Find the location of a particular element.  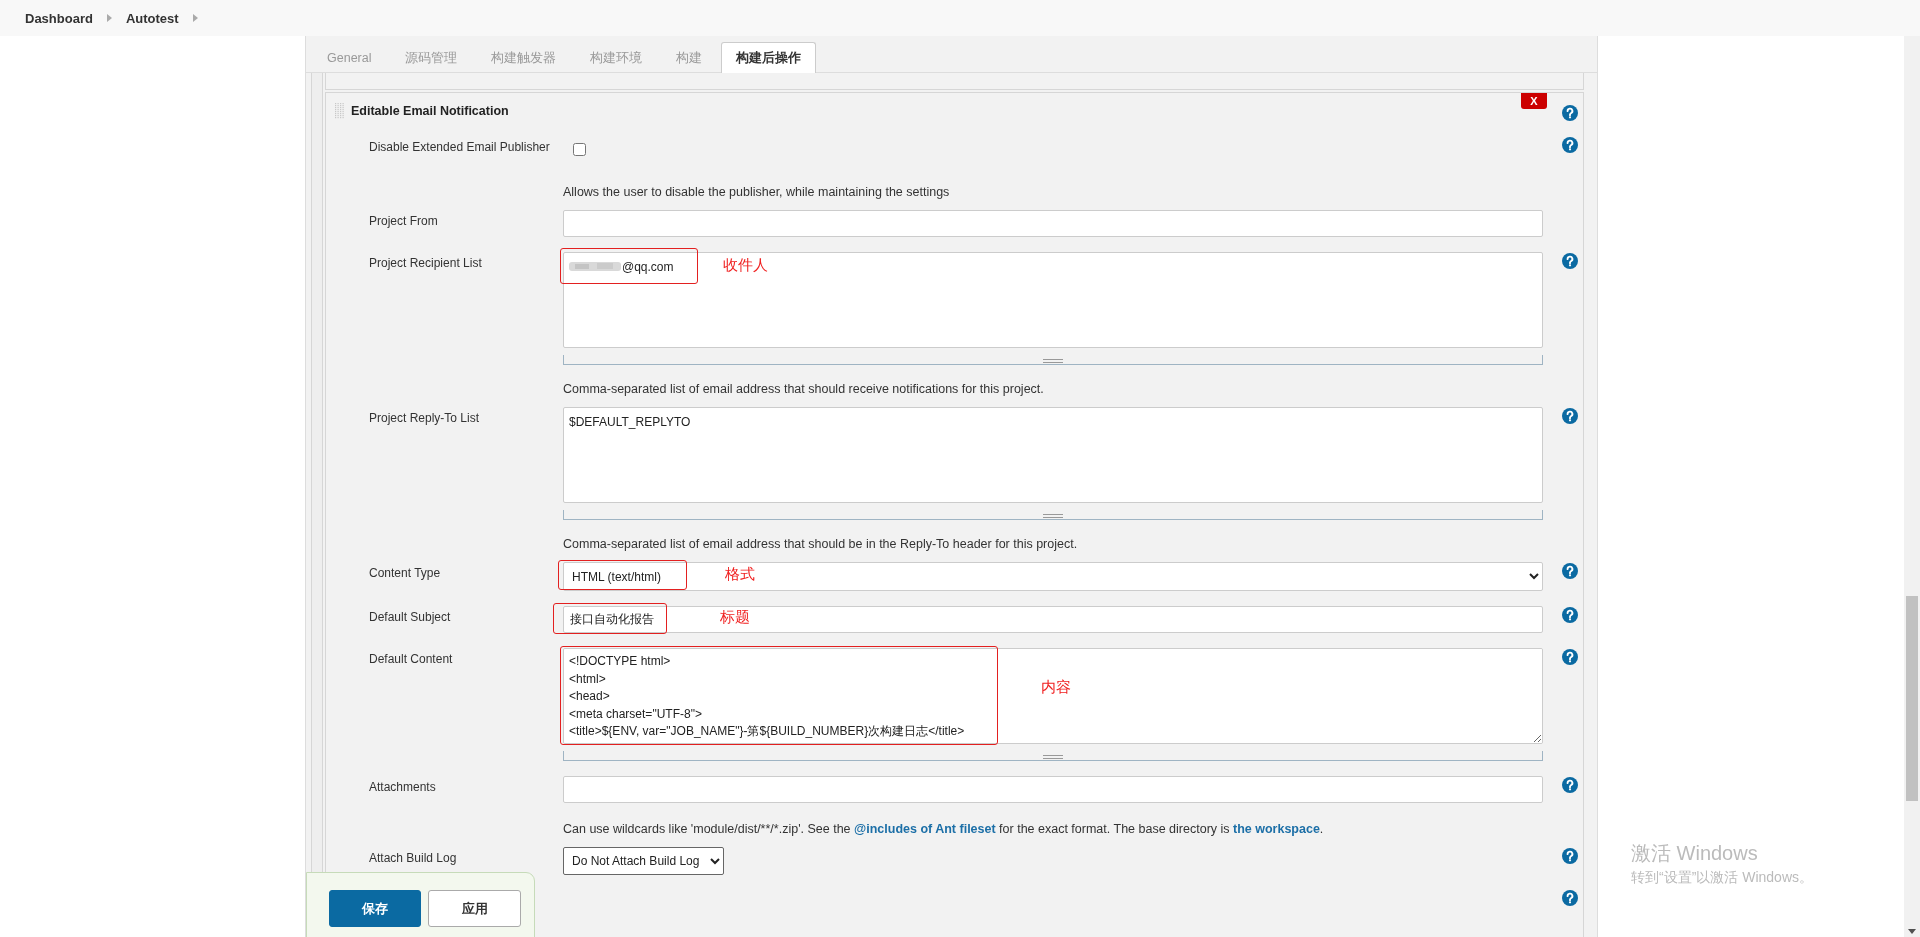

tab: 构建后操作 is located at coordinates (769, 57).